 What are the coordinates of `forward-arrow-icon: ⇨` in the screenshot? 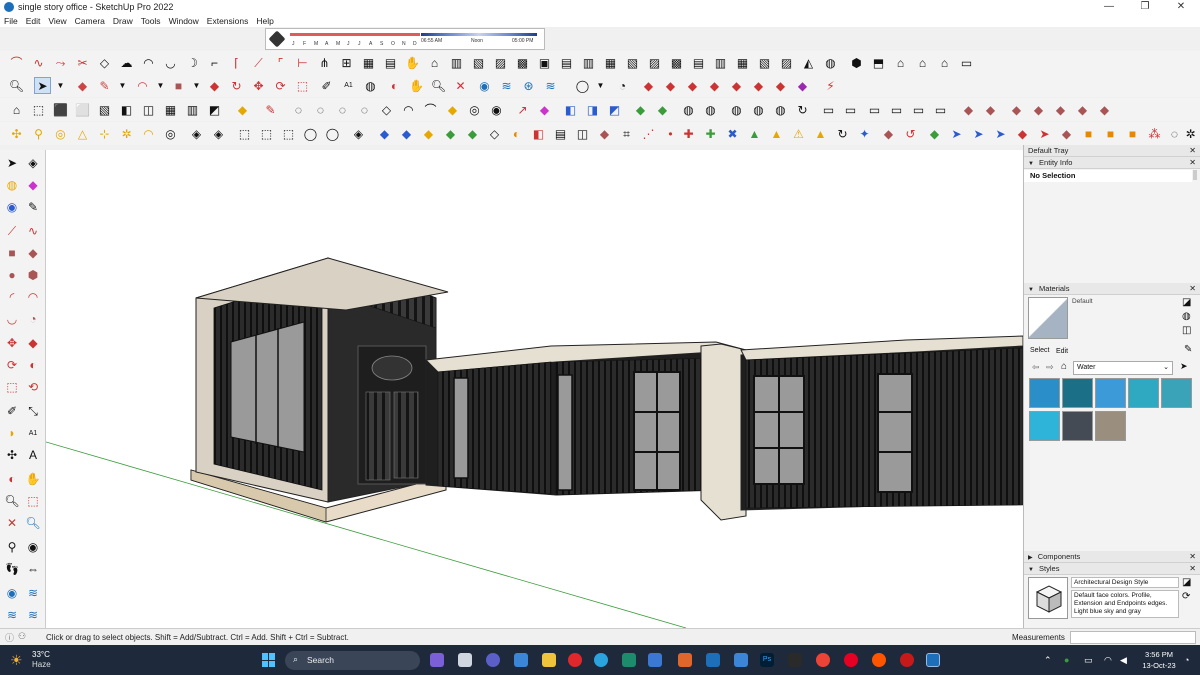 It's located at (1050, 367).